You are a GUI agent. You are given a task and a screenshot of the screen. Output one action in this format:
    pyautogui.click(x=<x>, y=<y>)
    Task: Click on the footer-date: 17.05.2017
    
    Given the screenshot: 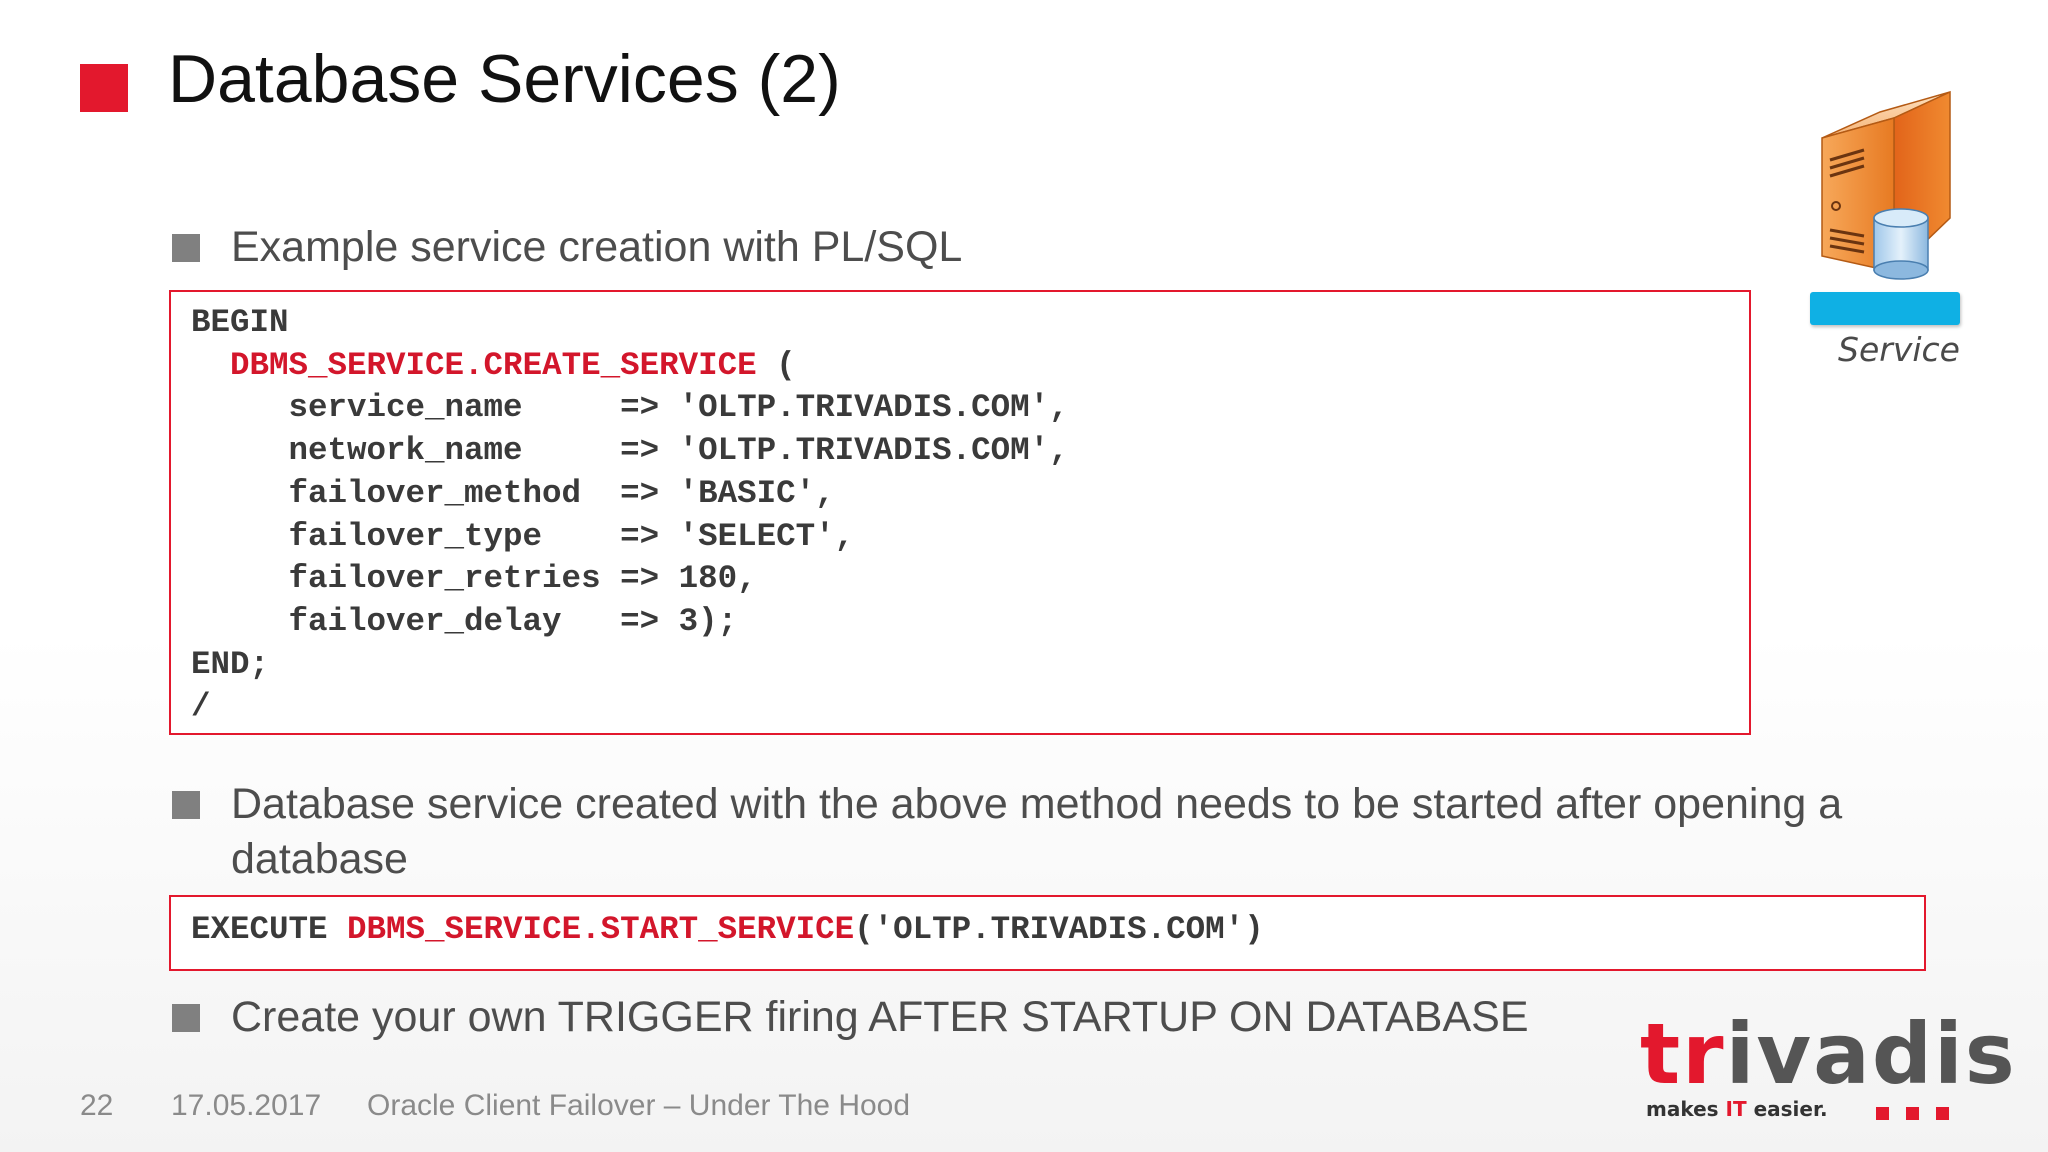 What is the action you would take?
    pyautogui.click(x=246, y=1105)
    